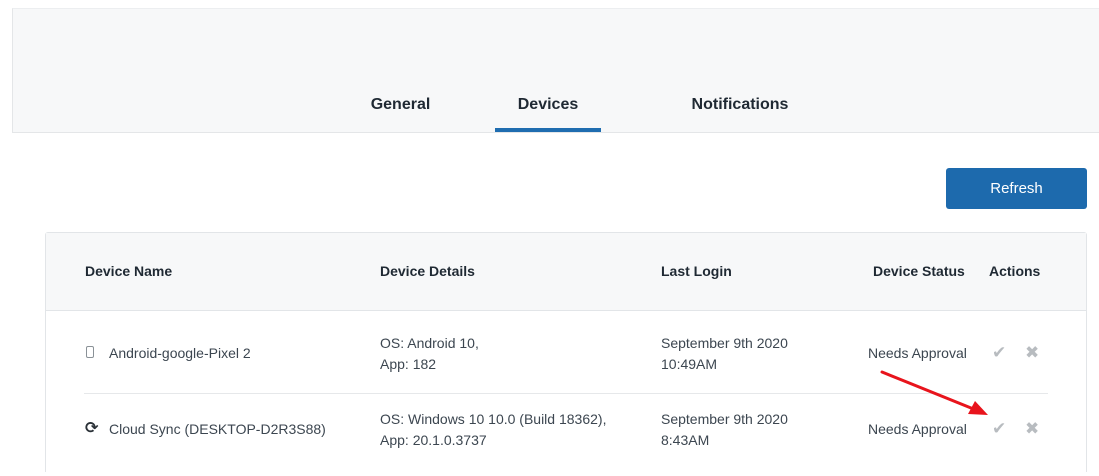 The image size is (1099, 476). Describe the element at coordinates (93, 354) in the screenshot. I see `phone-icon` at that location.